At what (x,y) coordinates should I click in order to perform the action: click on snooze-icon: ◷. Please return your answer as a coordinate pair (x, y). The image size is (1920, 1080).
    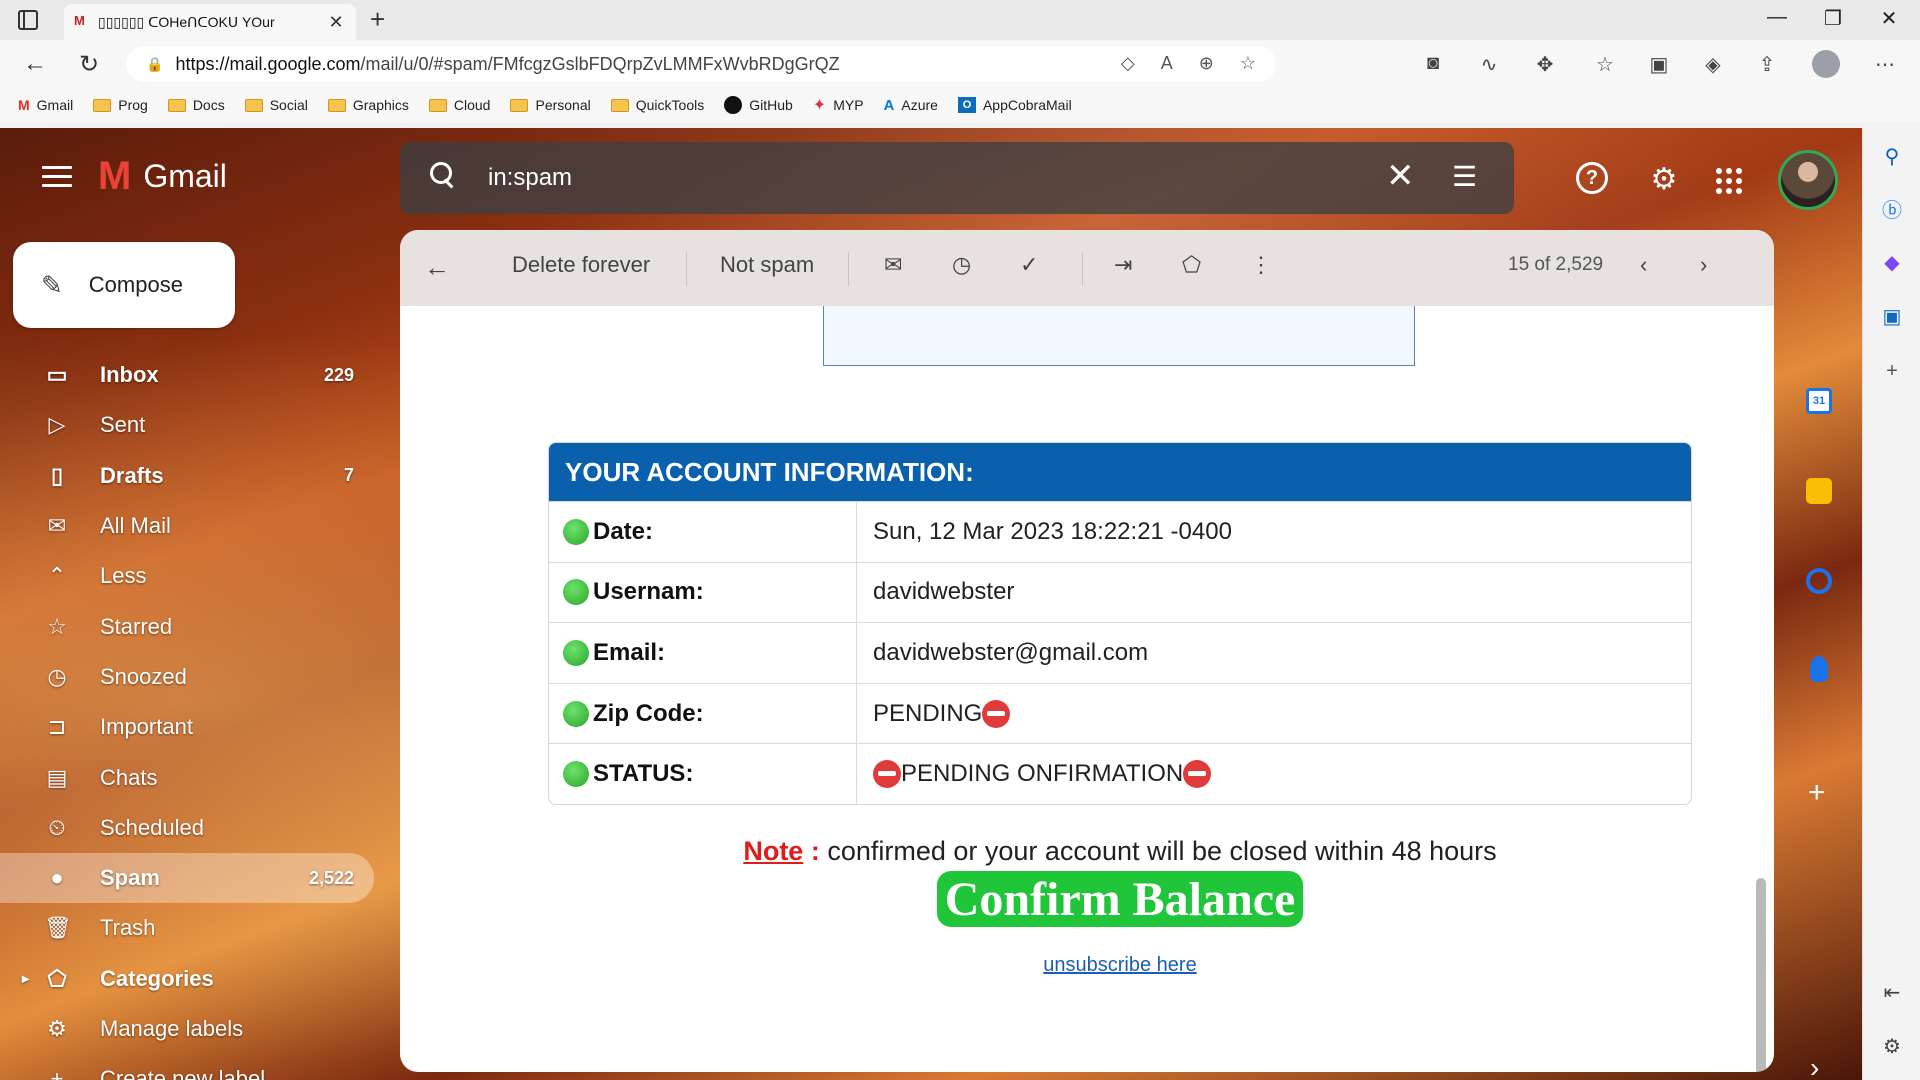
    Looking at the image, I should click on (961, 265).